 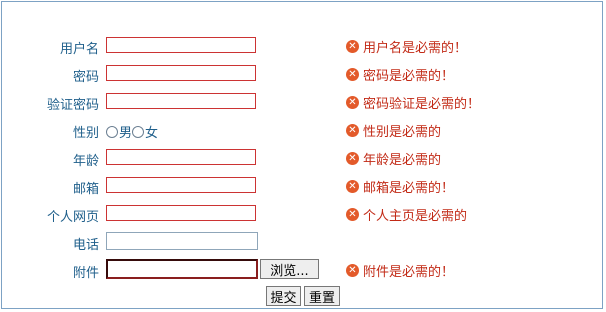 I want to click on password-error: ✕ 密码是必需的！, so click(x=400, y=74).